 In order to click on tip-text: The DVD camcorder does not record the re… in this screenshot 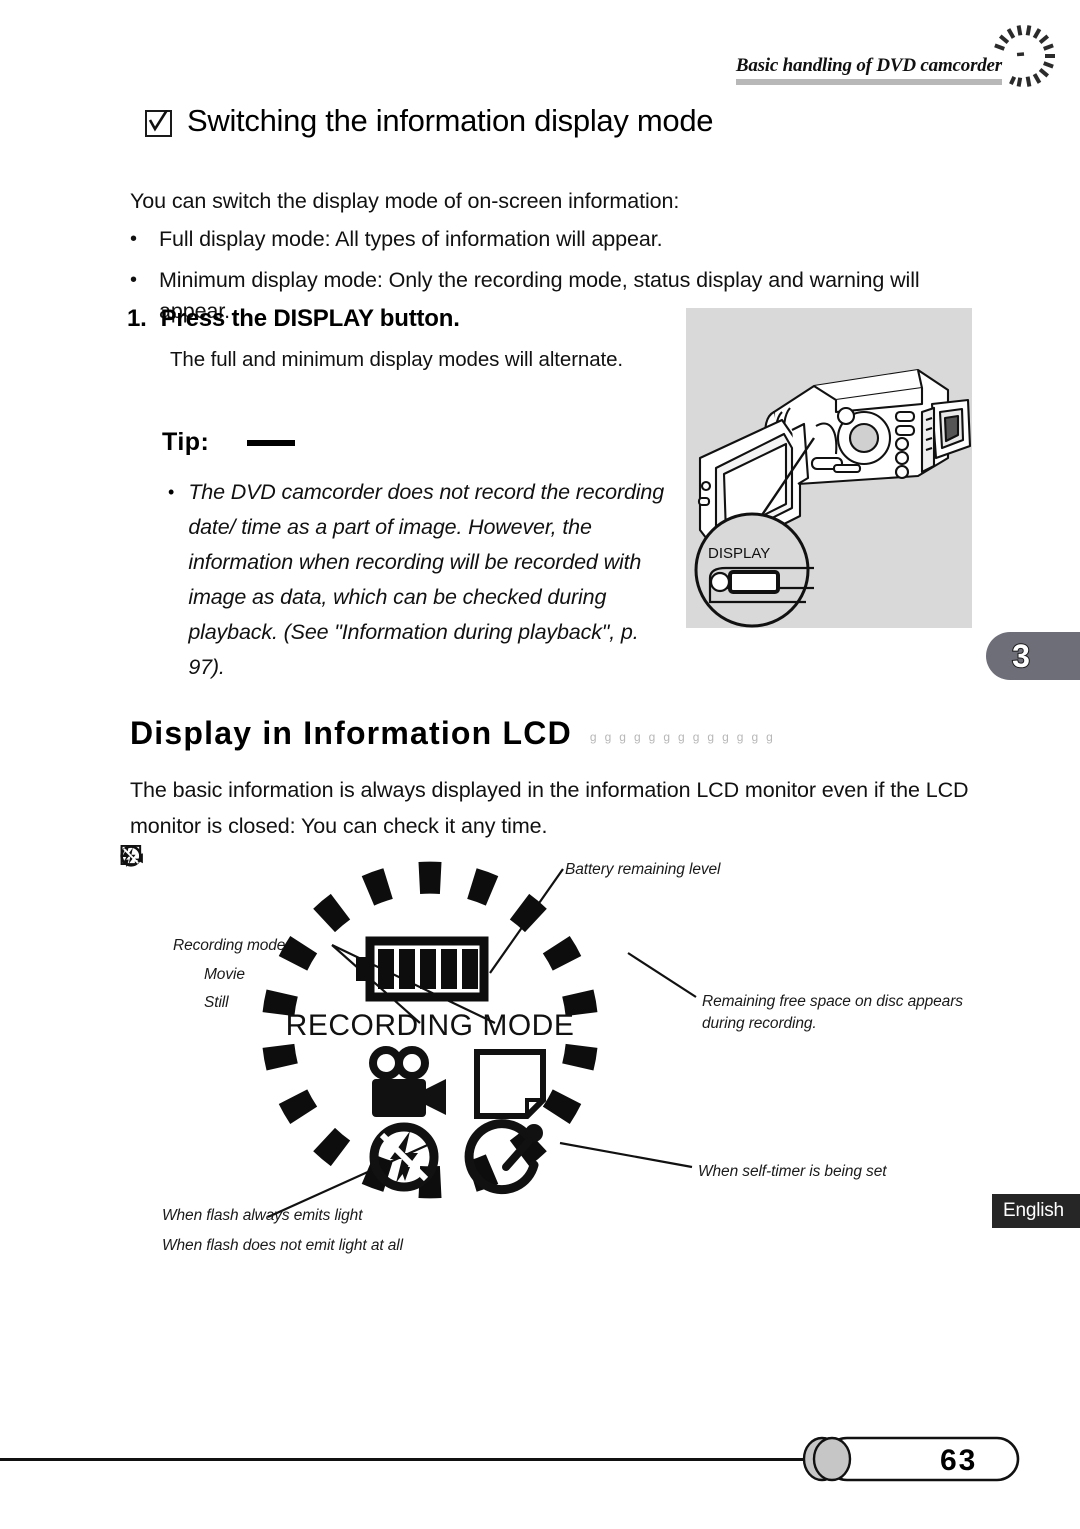, I will do `click(426, 579)`.